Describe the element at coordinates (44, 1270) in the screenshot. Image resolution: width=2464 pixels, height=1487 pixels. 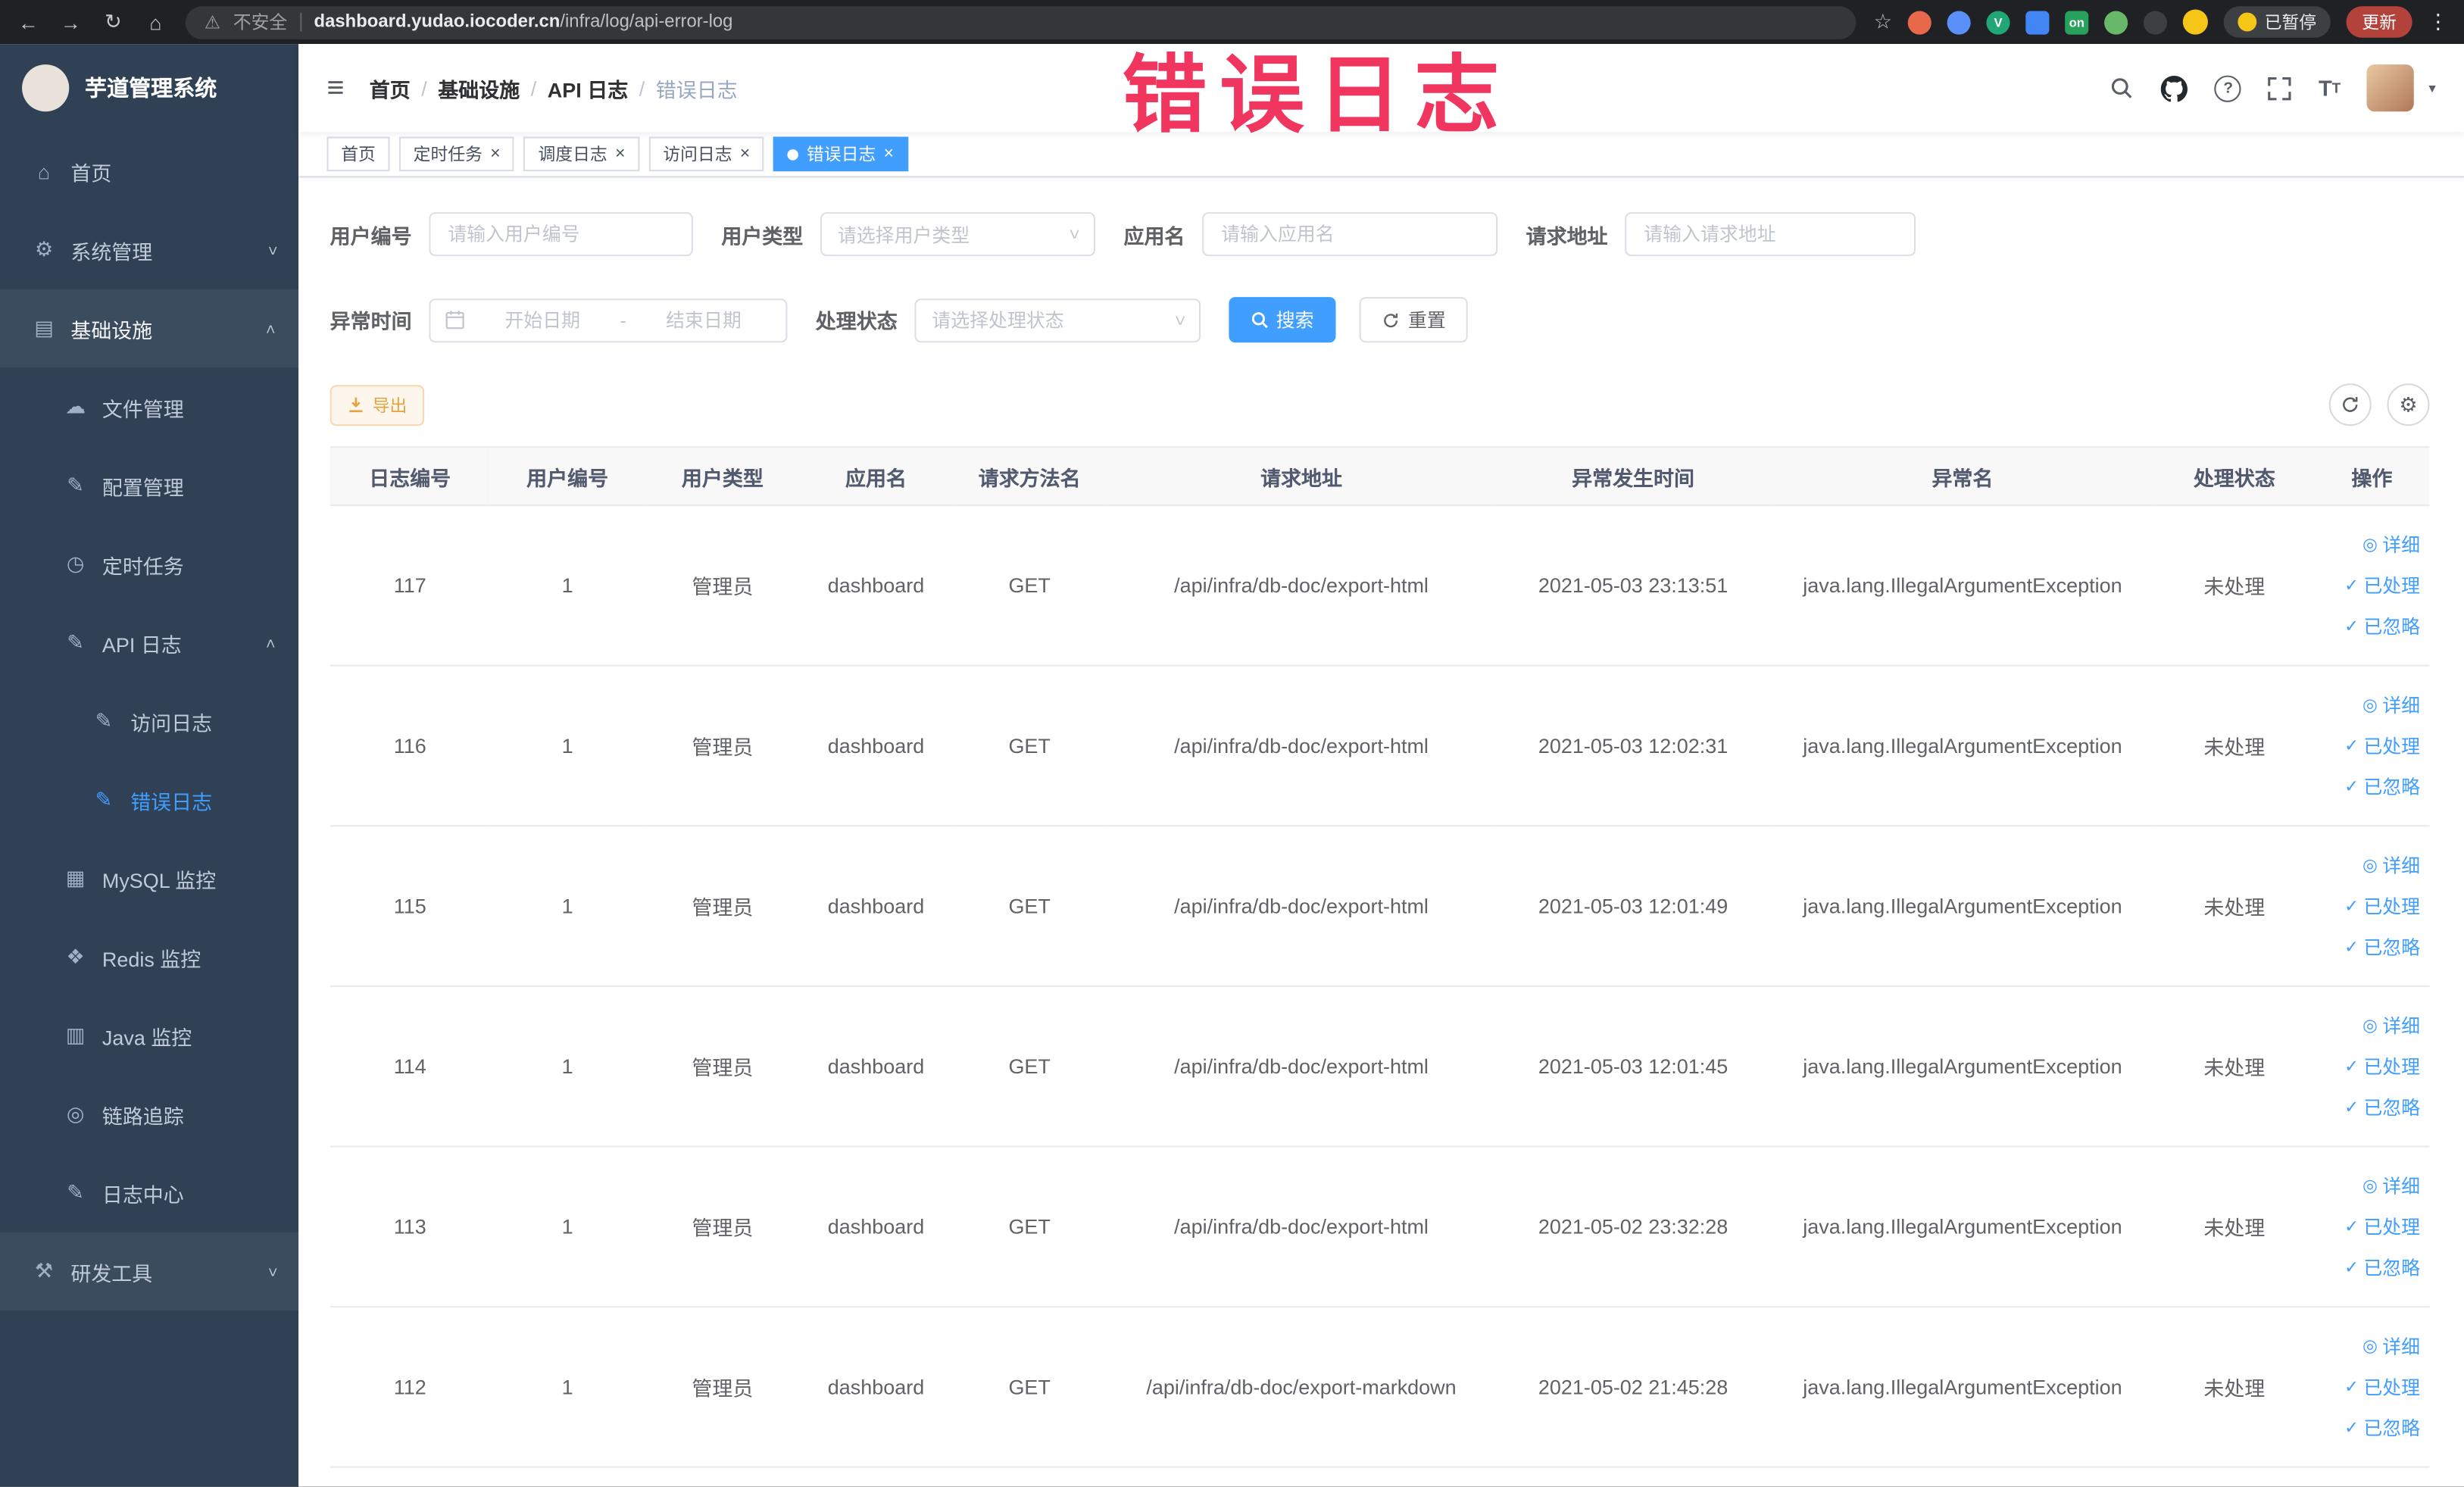
I see `devtools-icon: ⚒` at that location.